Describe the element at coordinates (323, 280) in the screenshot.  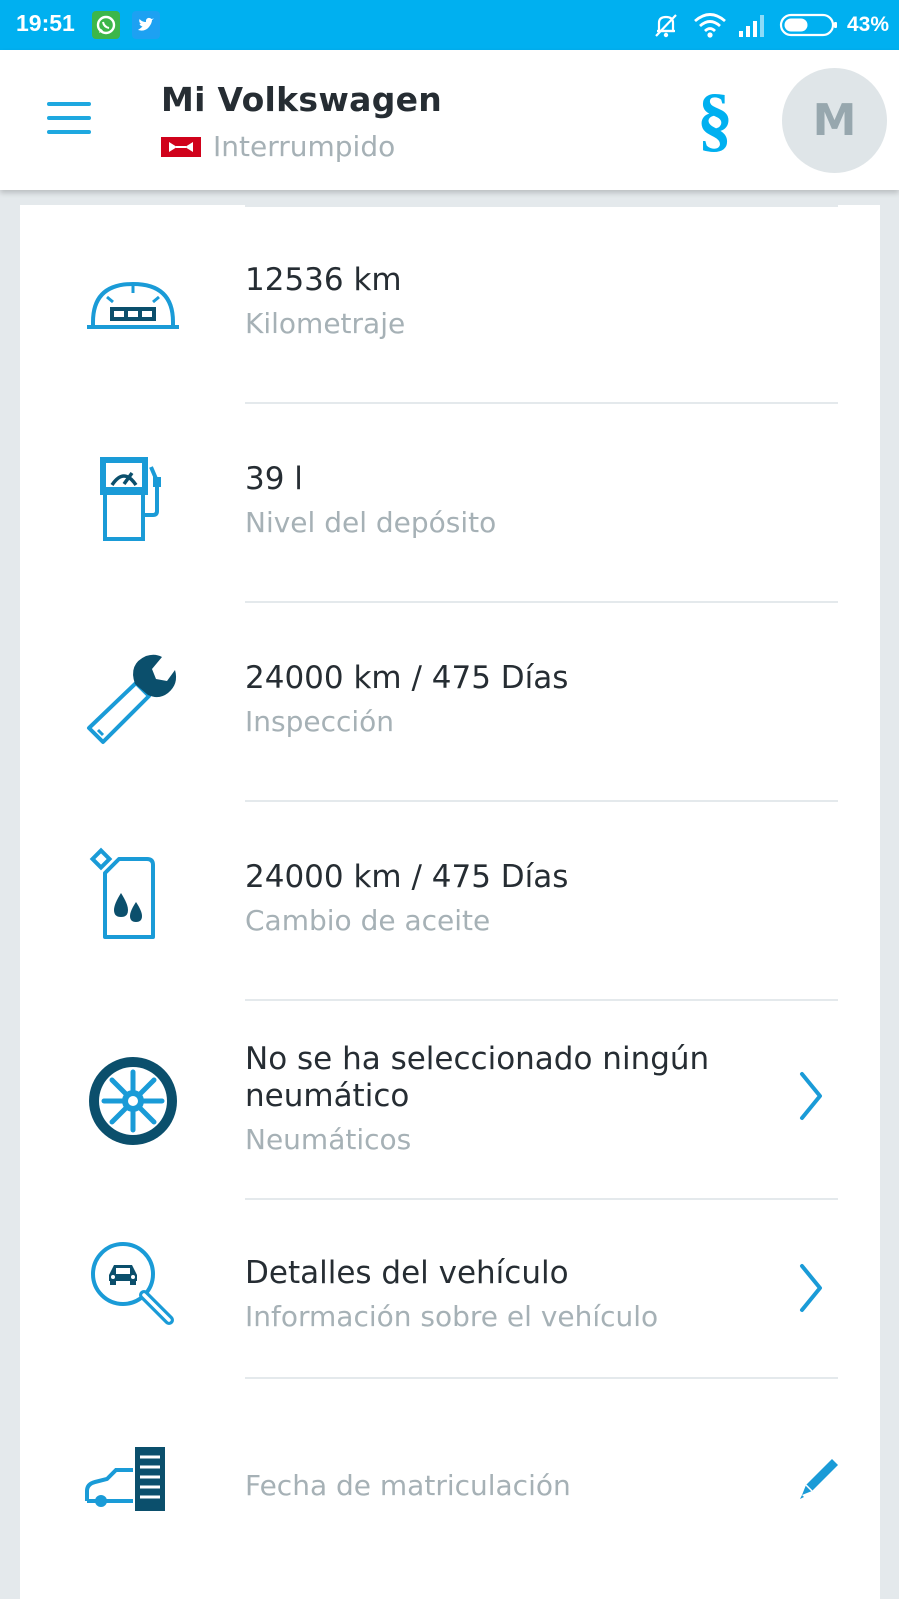
I see `mileage-value: 12536 km` at that location.